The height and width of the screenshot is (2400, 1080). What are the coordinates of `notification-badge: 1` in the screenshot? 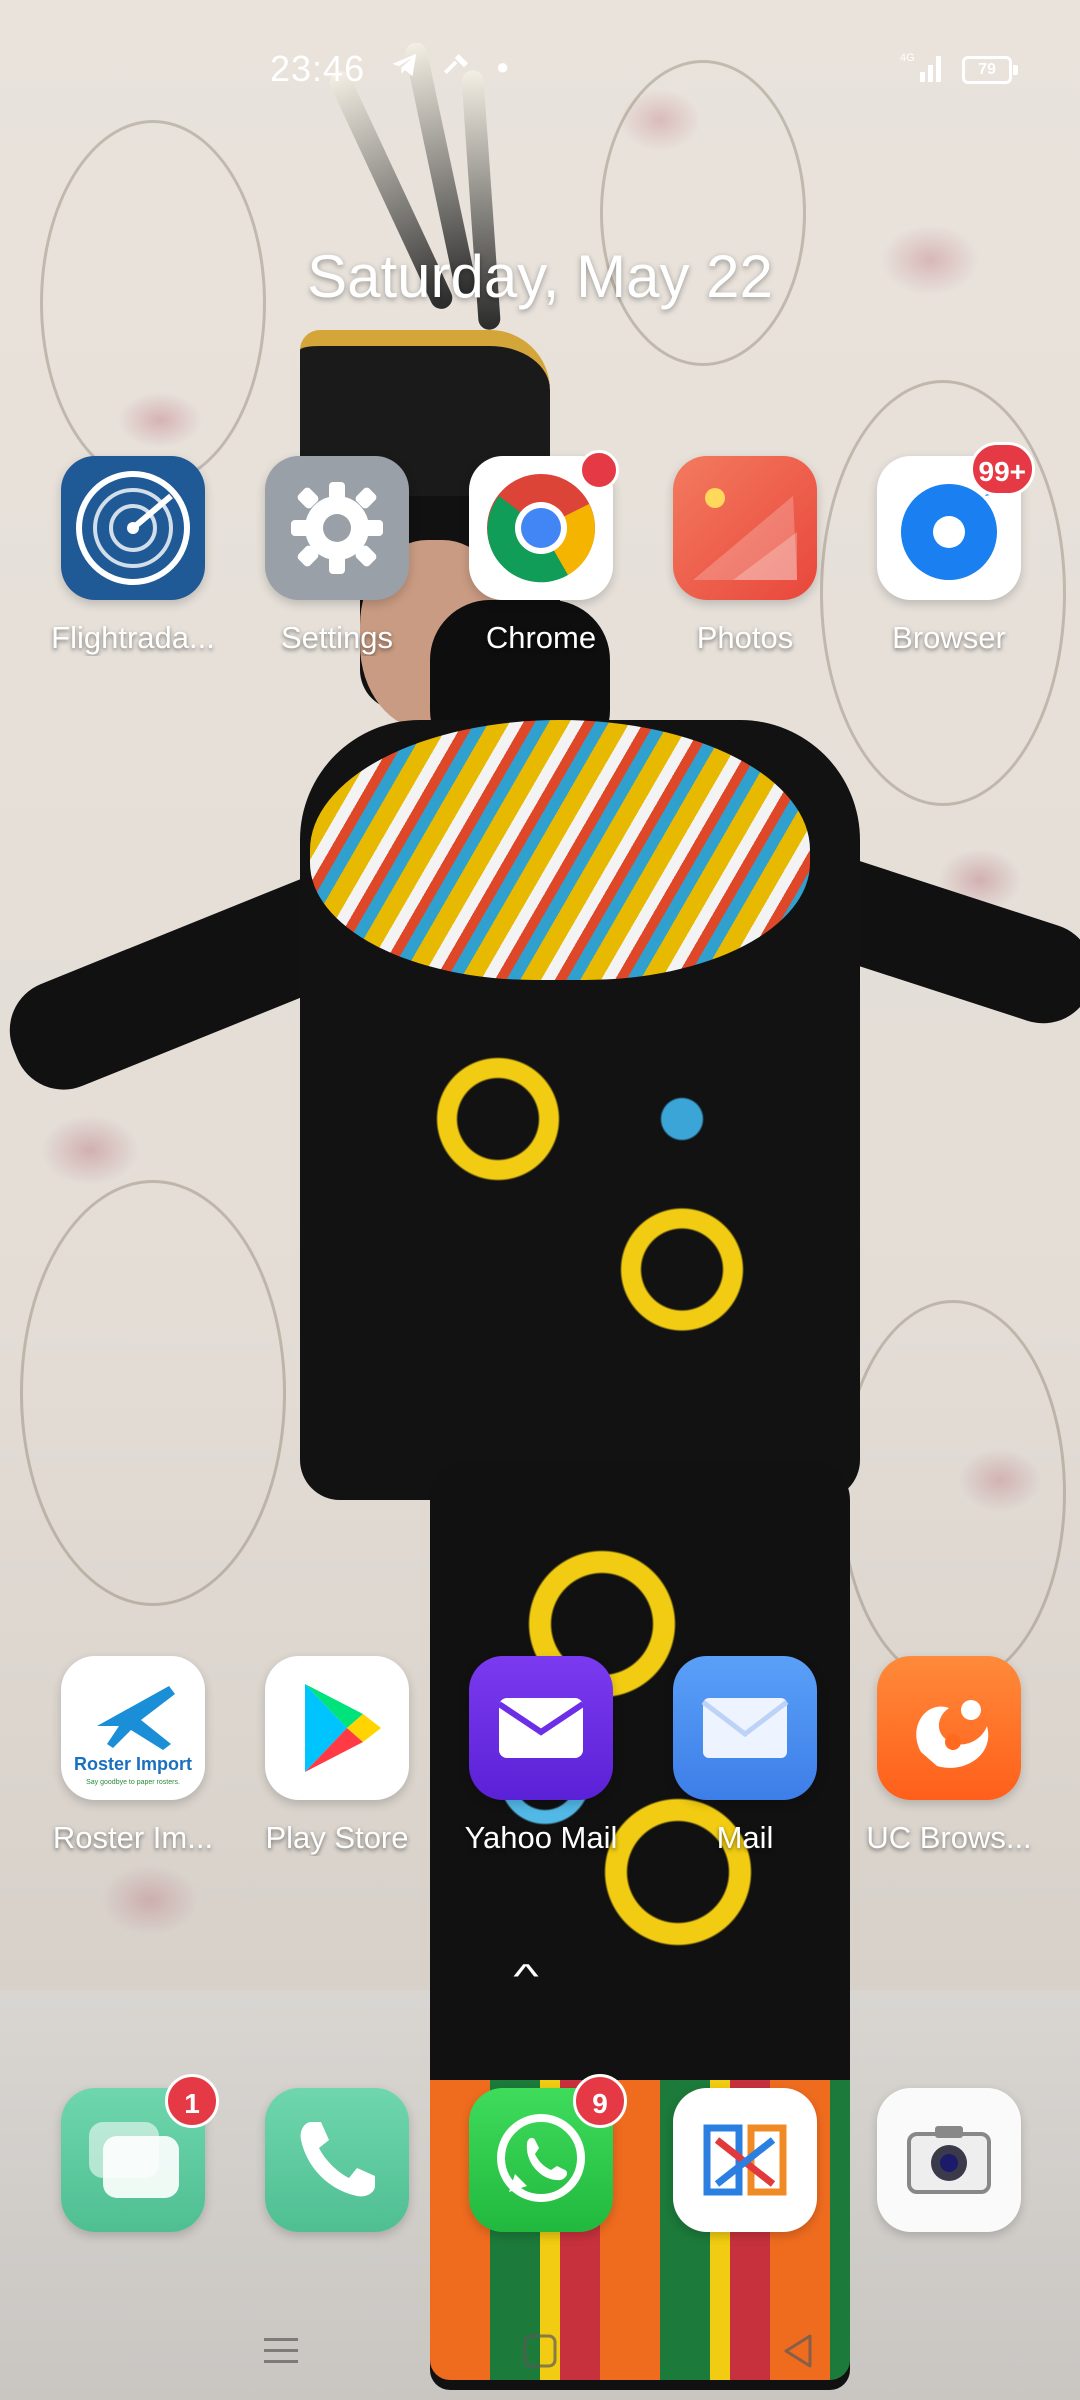 It's located at (192, 2101).